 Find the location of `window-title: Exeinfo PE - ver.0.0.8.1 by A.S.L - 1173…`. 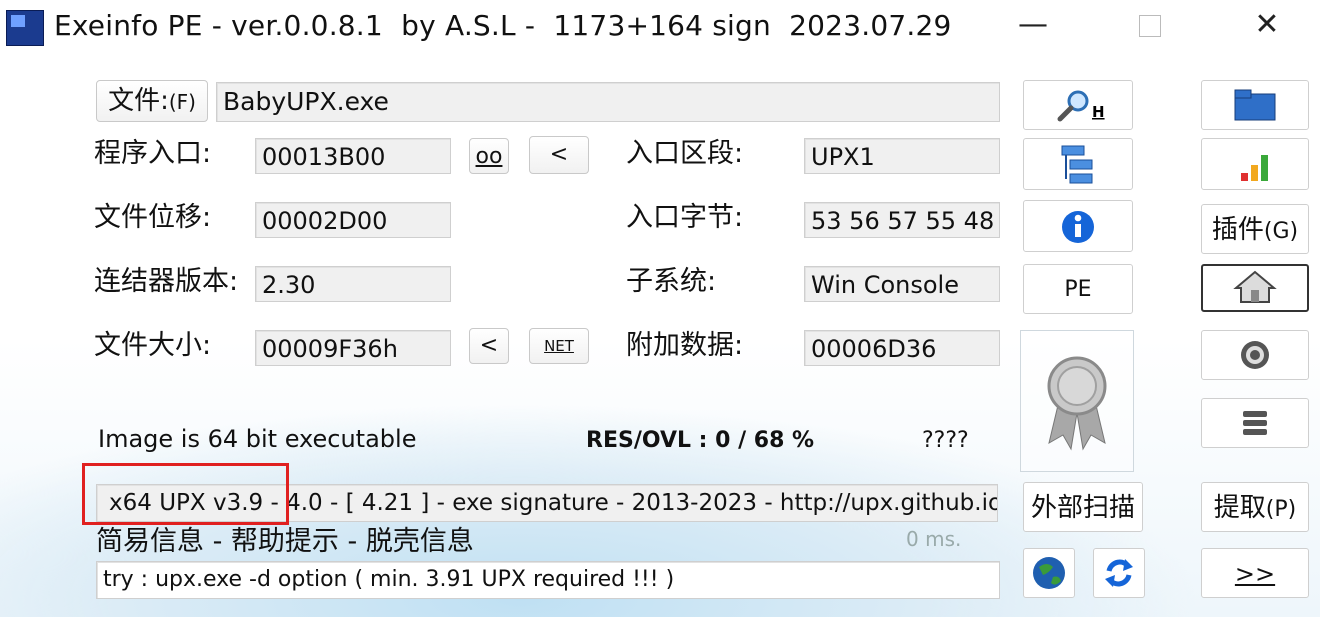

window-title: Exeinfo PE - ver.0.0.8.1 by A.S.L - 1173… is located at coordinates (503, 25).